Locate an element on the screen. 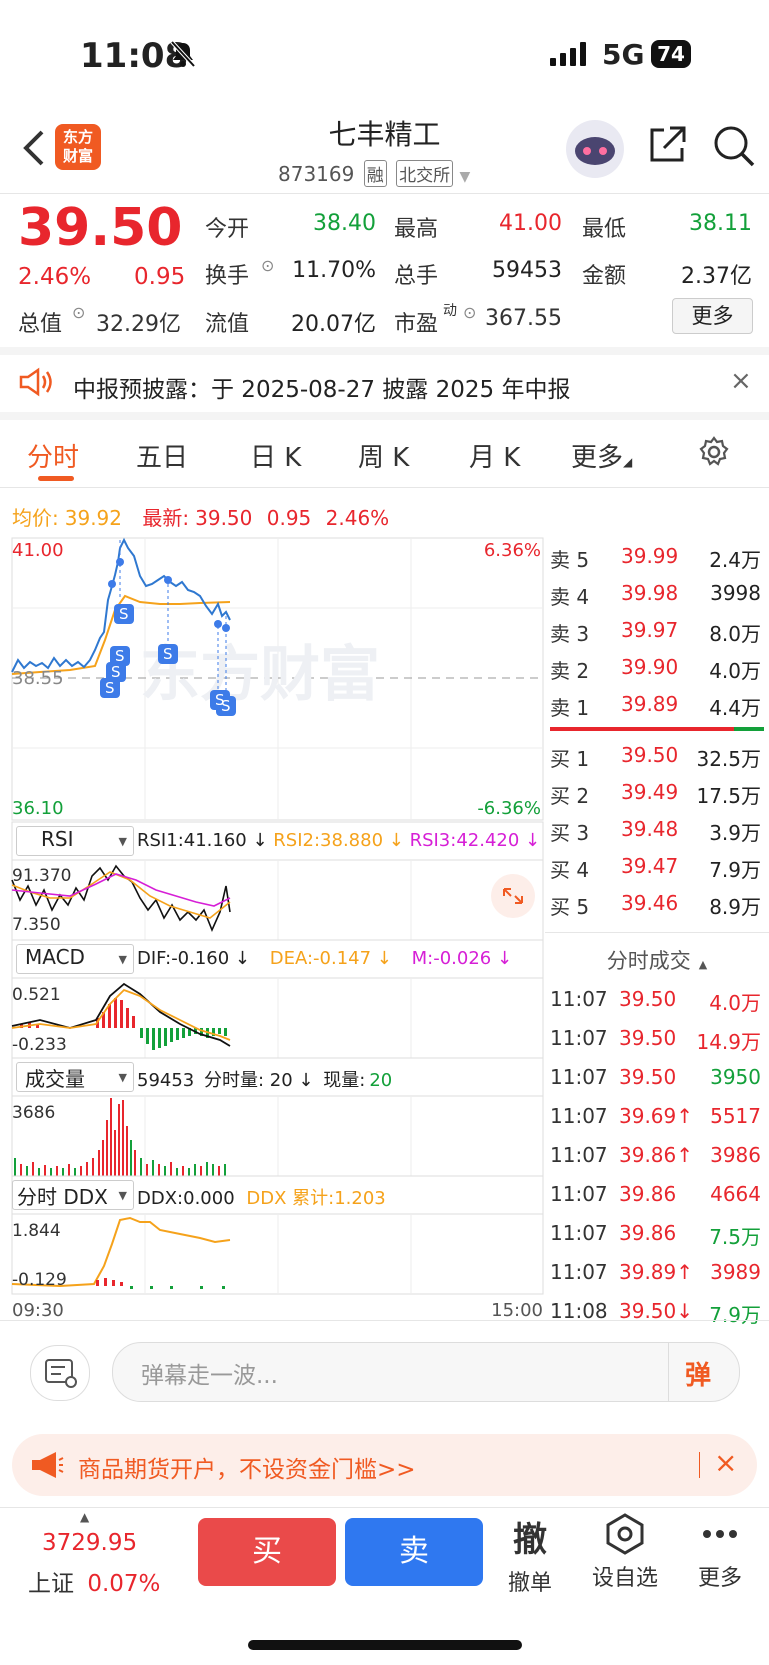 This screenshot has width=769, height=1665. promo-banner: 商品期货开户，不设资金门槛>> × is located at coordinates (384, 1465).